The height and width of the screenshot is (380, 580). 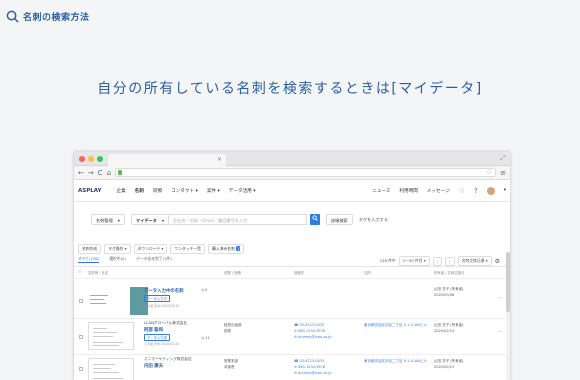 I want to click on card-meta: 入力者 田中 2020/02/15, so click(x=162, y=344).